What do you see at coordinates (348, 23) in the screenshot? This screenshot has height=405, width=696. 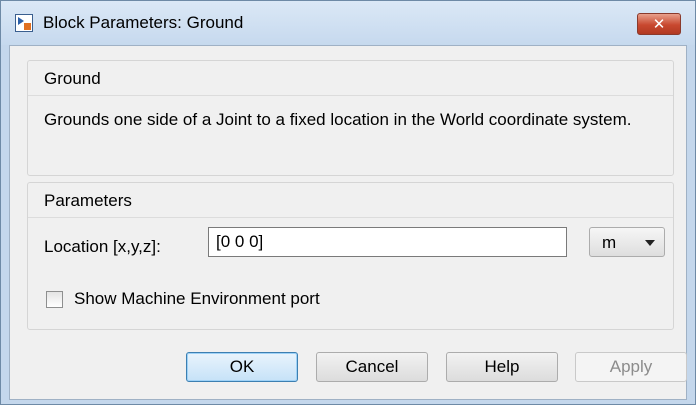 I see `title-bar: Block Parameters: Ground ✕` at bounding box center [348, 23].